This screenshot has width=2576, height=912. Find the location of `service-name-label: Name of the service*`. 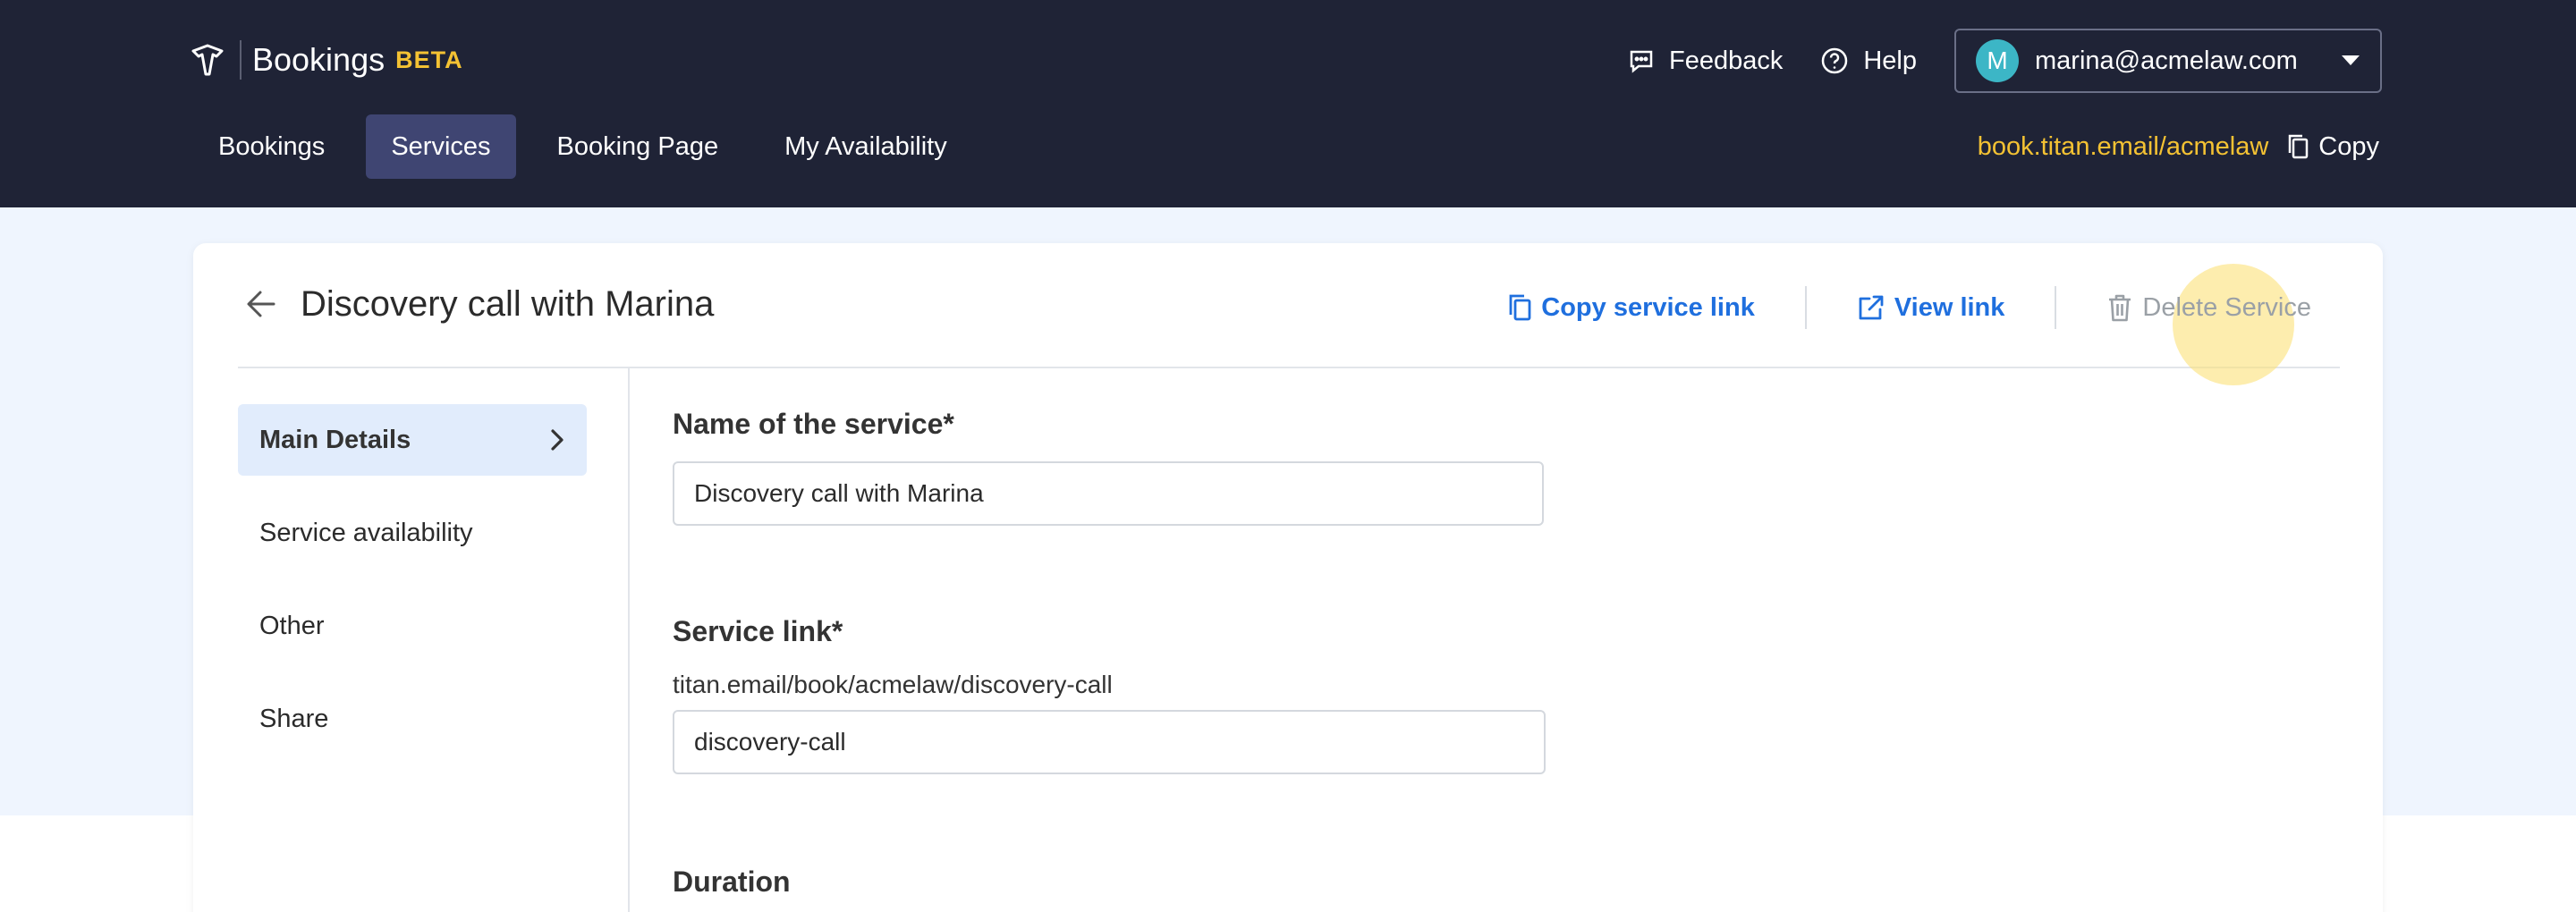

service-name-label: Name of the service* is located at coordinates (813, 424).